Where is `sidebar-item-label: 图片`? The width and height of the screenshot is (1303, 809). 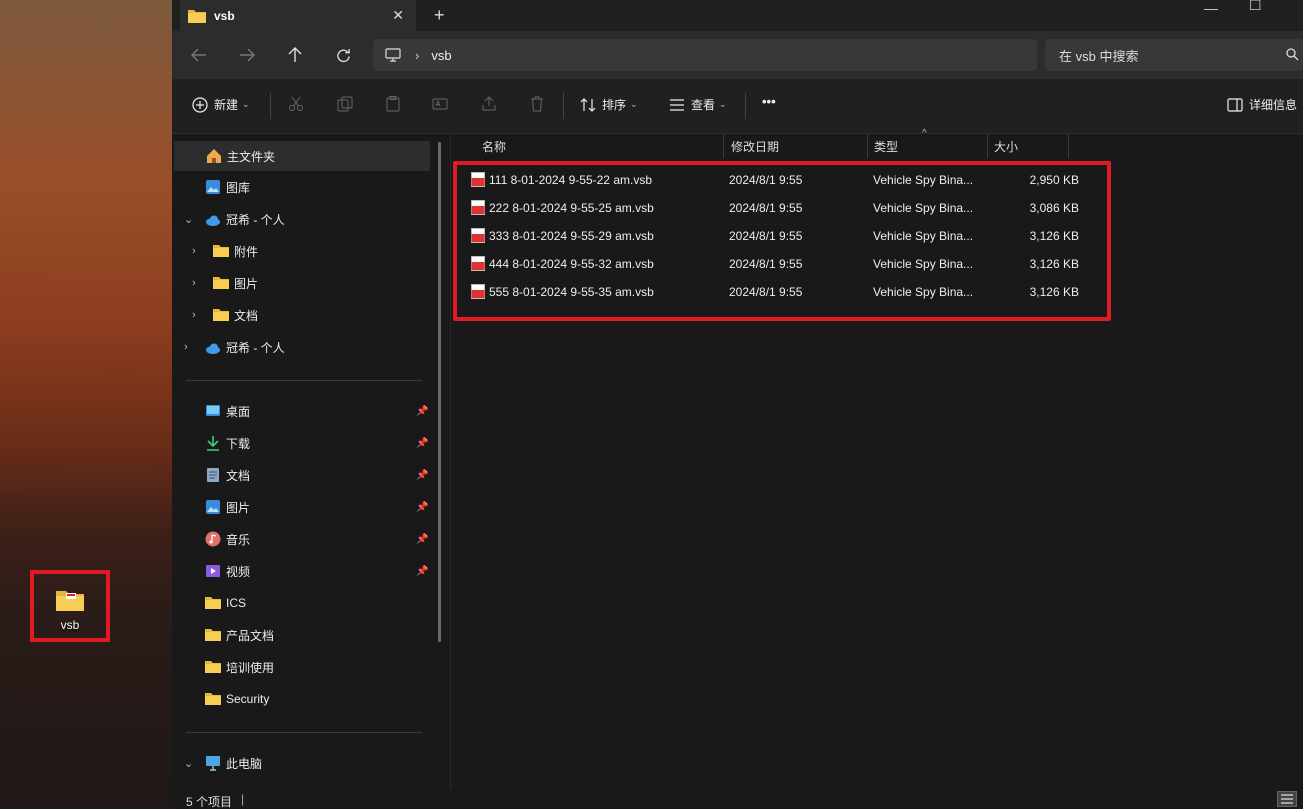
sidebar-item-label: 图片 is located at coordinates (246, 283).